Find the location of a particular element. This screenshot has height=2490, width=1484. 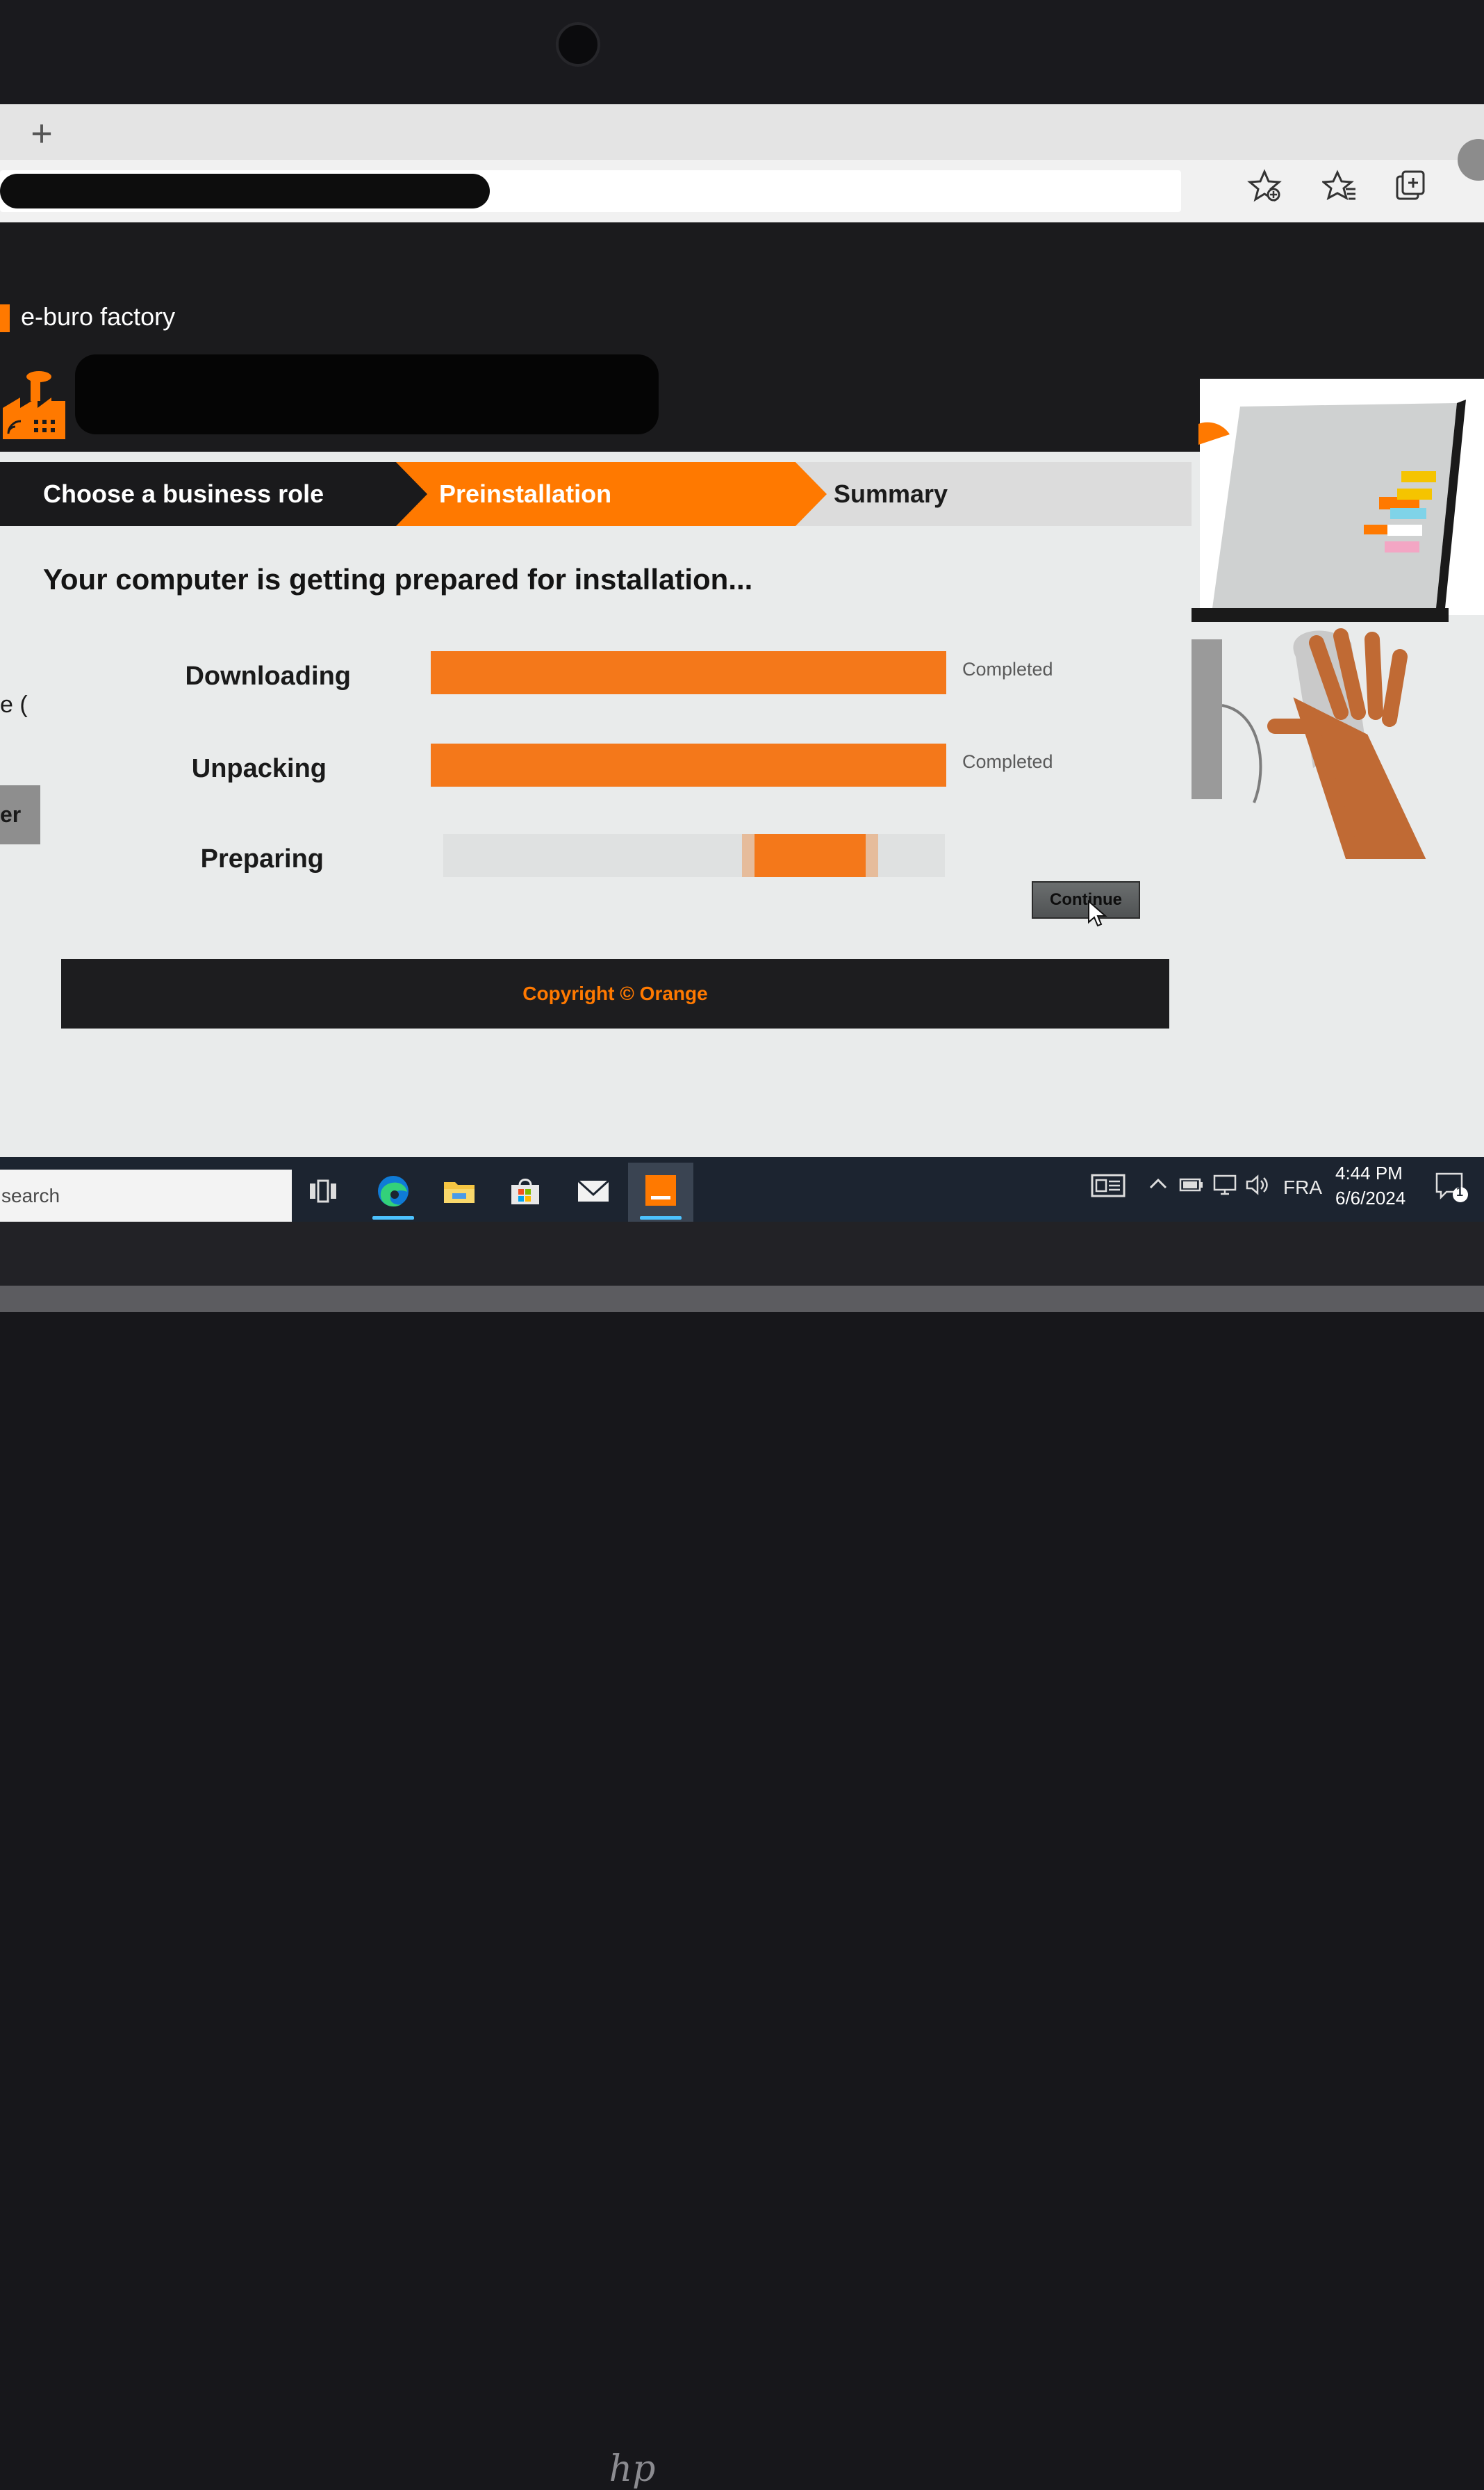

factory-logo-icon is located at coordinates (34, 405).